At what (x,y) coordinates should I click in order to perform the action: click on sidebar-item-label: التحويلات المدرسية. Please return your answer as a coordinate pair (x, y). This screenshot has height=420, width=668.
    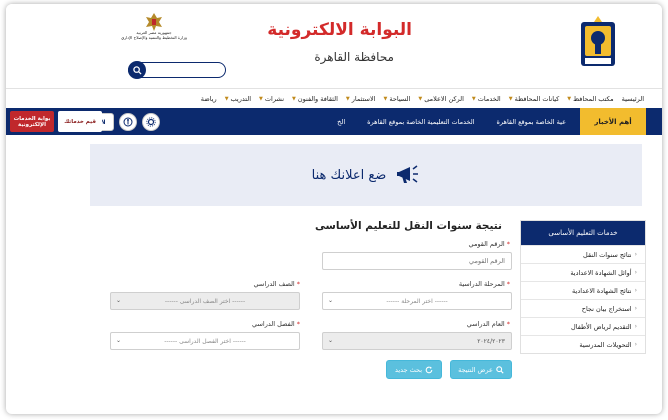
    Looking at the image, I should click on (605, 344).